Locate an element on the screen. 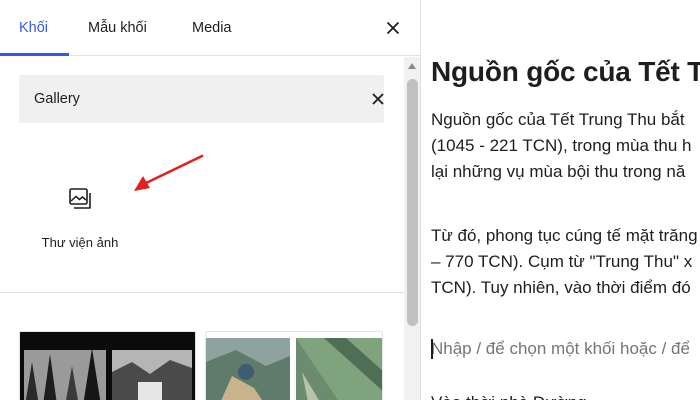 The height and width of the screenshot is (400, 700). paragraph-line: (1045 - 221 TCN), trong mùa thu h is located at coordinates (561, 145).